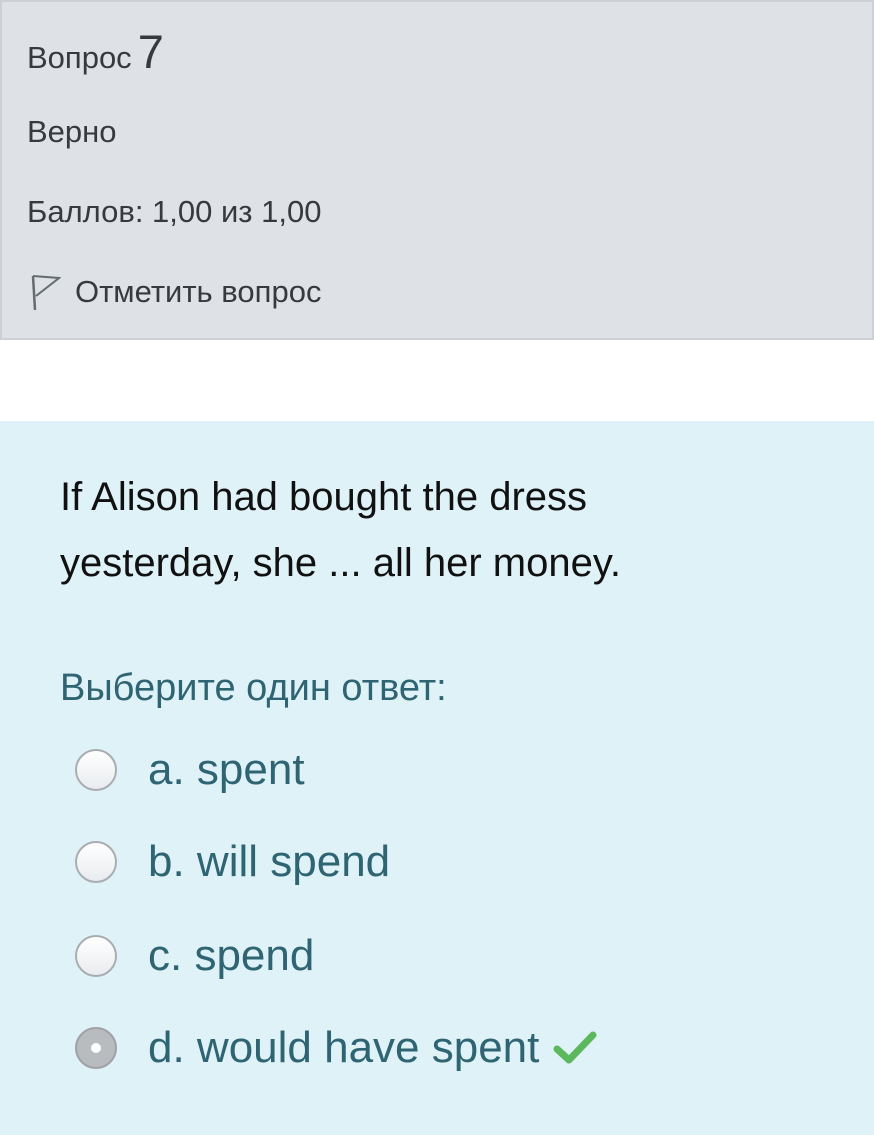 This screenshot has width=874, height=1135. What do you see at coordinates (174, 211) in the screenshot?
I see `question-grade: Баллов: 1,00 из 1,00` at bounding box center [174, 211].